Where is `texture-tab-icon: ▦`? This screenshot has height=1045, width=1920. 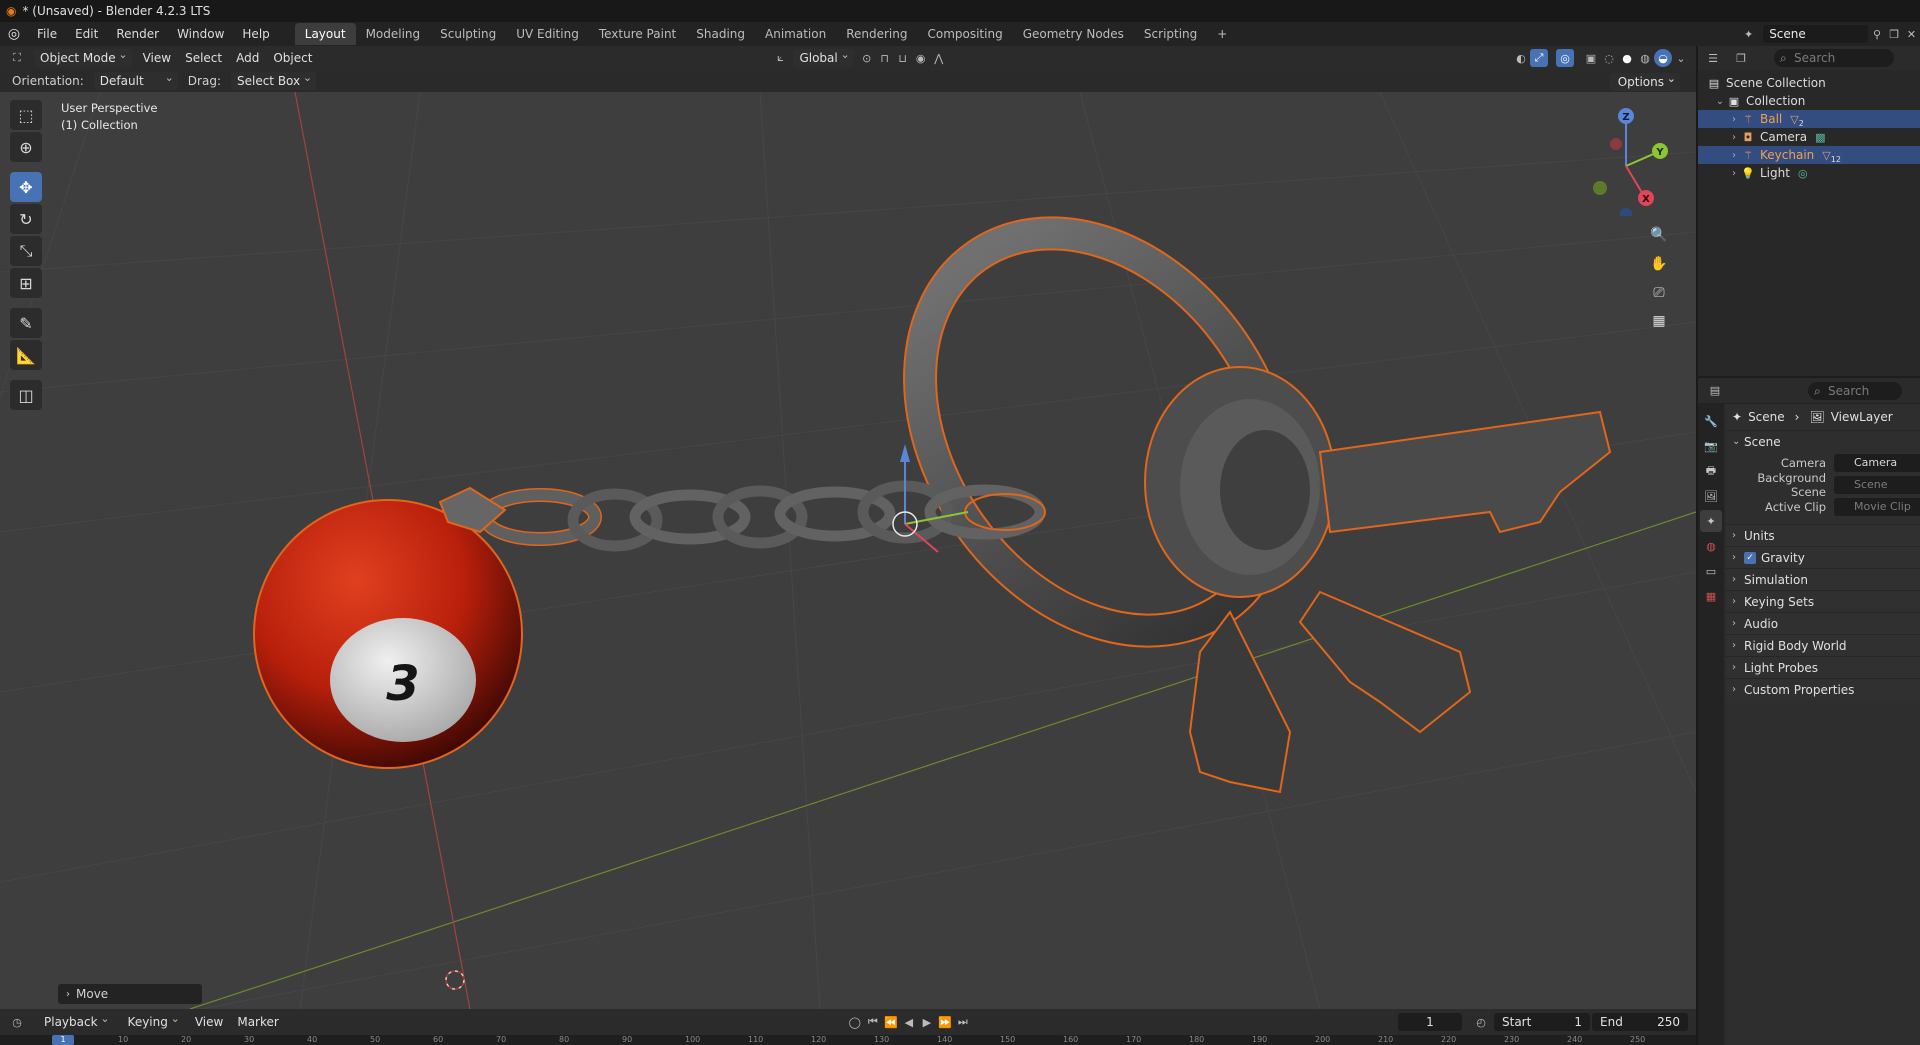 texture-tab-icon: ▦ is located at coordinates (1711, 596).